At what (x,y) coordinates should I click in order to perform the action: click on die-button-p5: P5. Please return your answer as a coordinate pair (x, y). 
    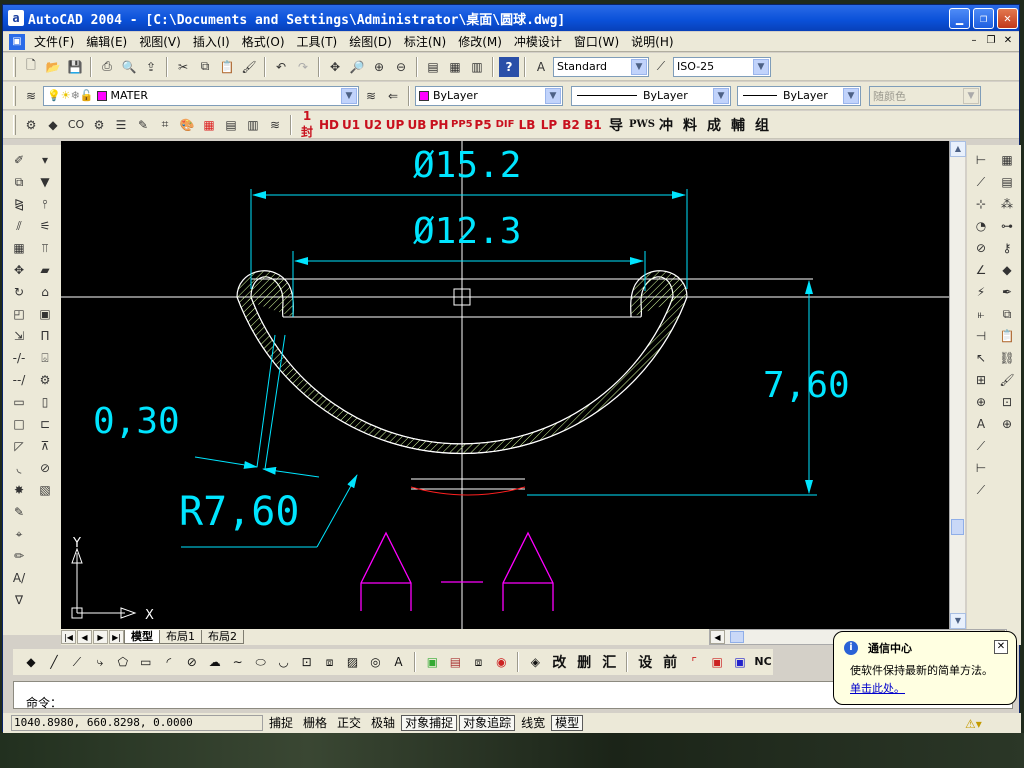
    Looking at the image, I should click on (483, 125).